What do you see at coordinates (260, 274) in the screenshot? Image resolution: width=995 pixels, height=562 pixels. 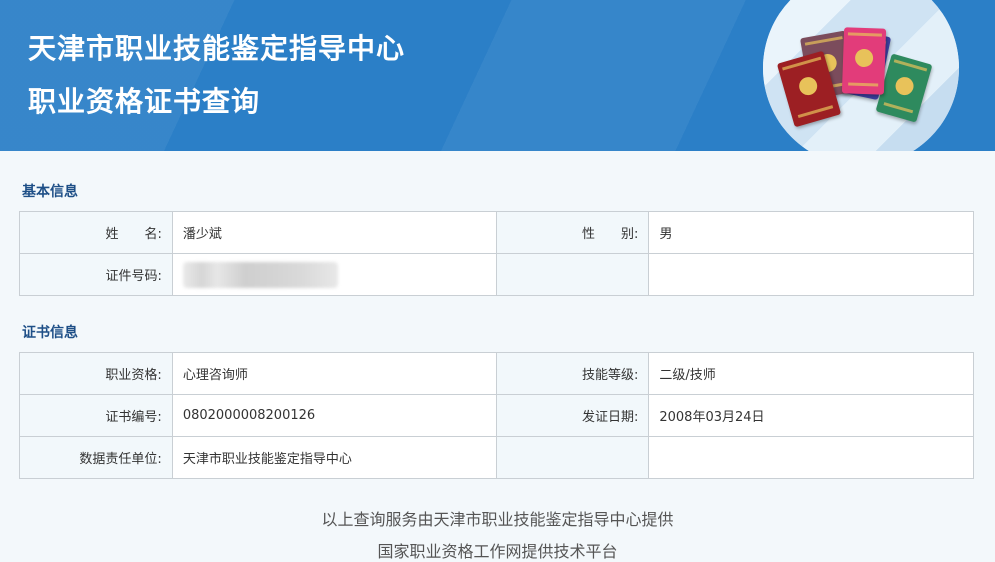 I see `redacted-id-number` at bounding box center [260, 274].